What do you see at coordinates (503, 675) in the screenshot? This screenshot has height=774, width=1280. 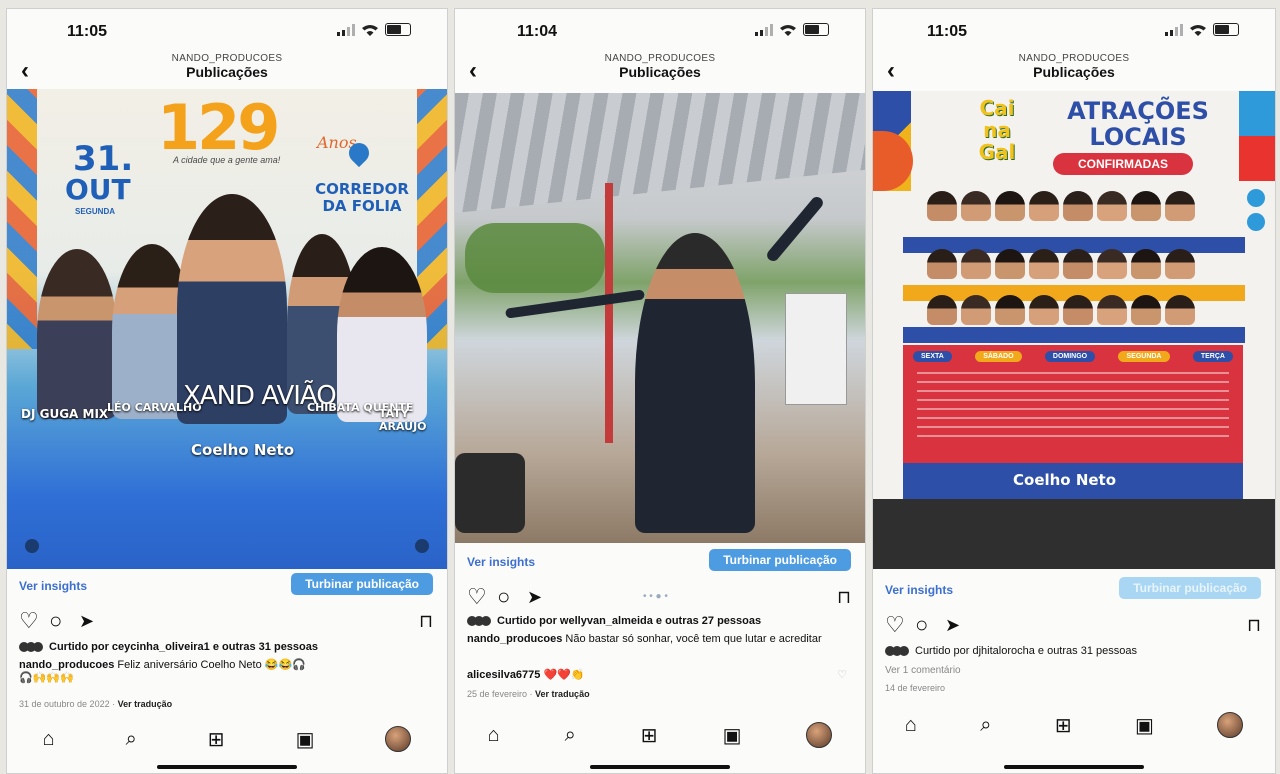 I see `comment-username: alicesilva6775` at bounding box center [503, 675].